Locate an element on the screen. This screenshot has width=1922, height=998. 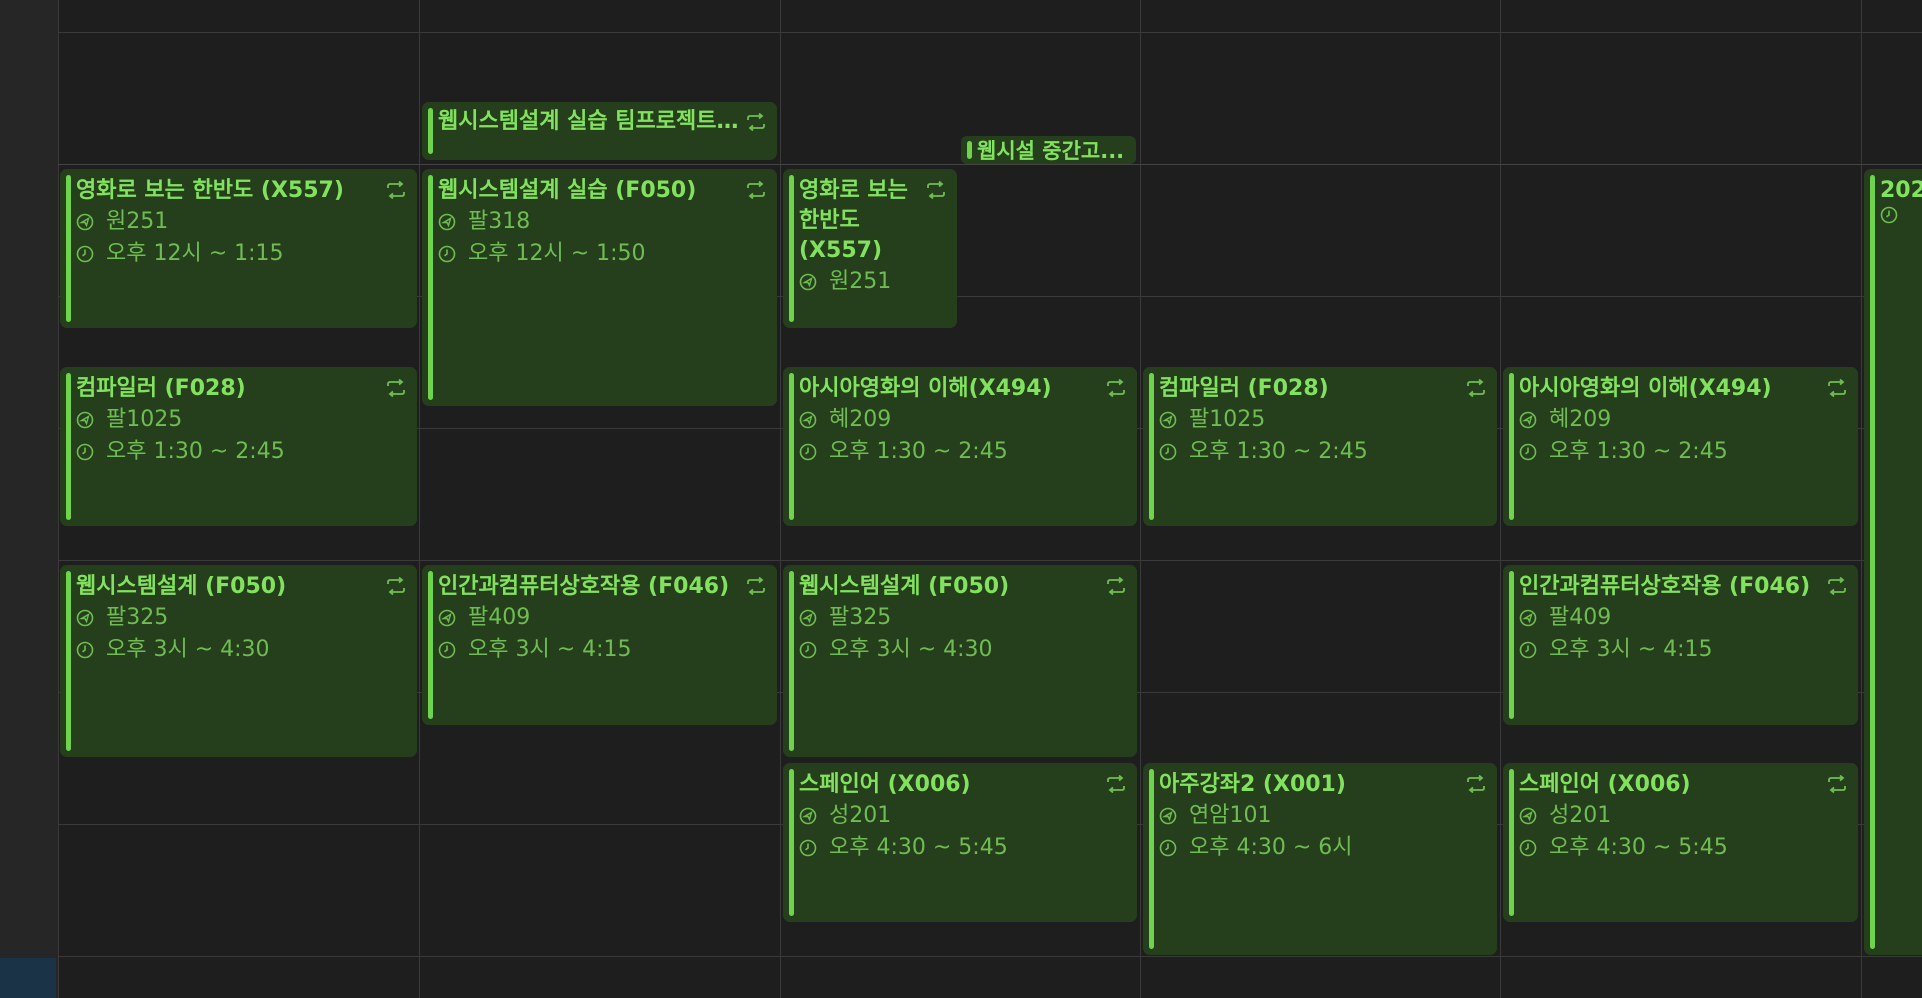
event-title: 컴파일러 (F028) is located at coordinates (1244, 388).